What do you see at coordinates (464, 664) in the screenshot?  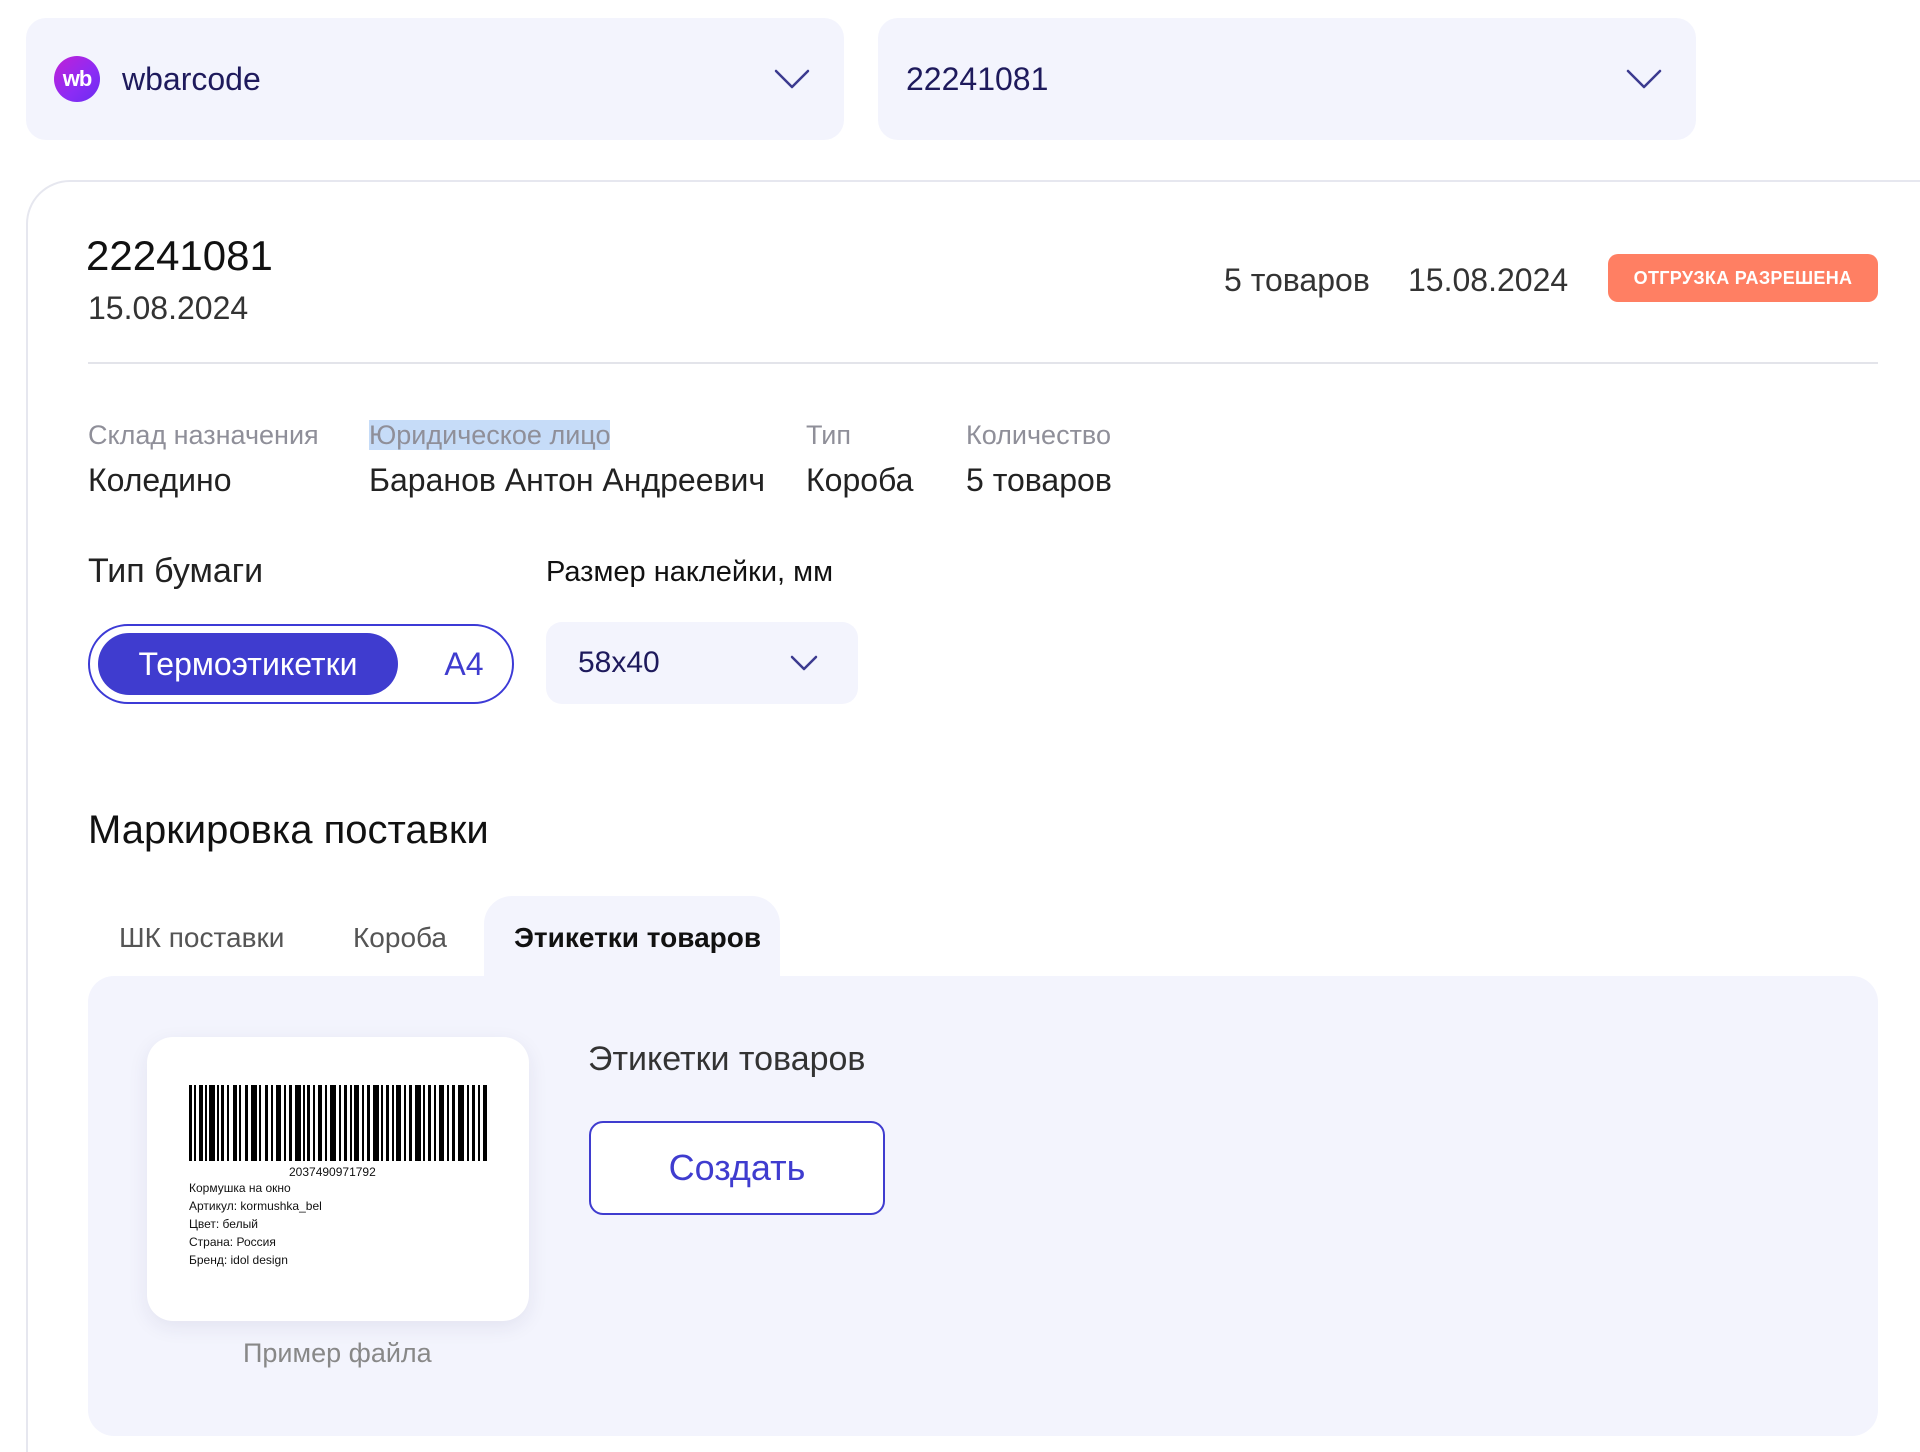 I see `paper-option-a4: А4` at bounding box center [464, 664].